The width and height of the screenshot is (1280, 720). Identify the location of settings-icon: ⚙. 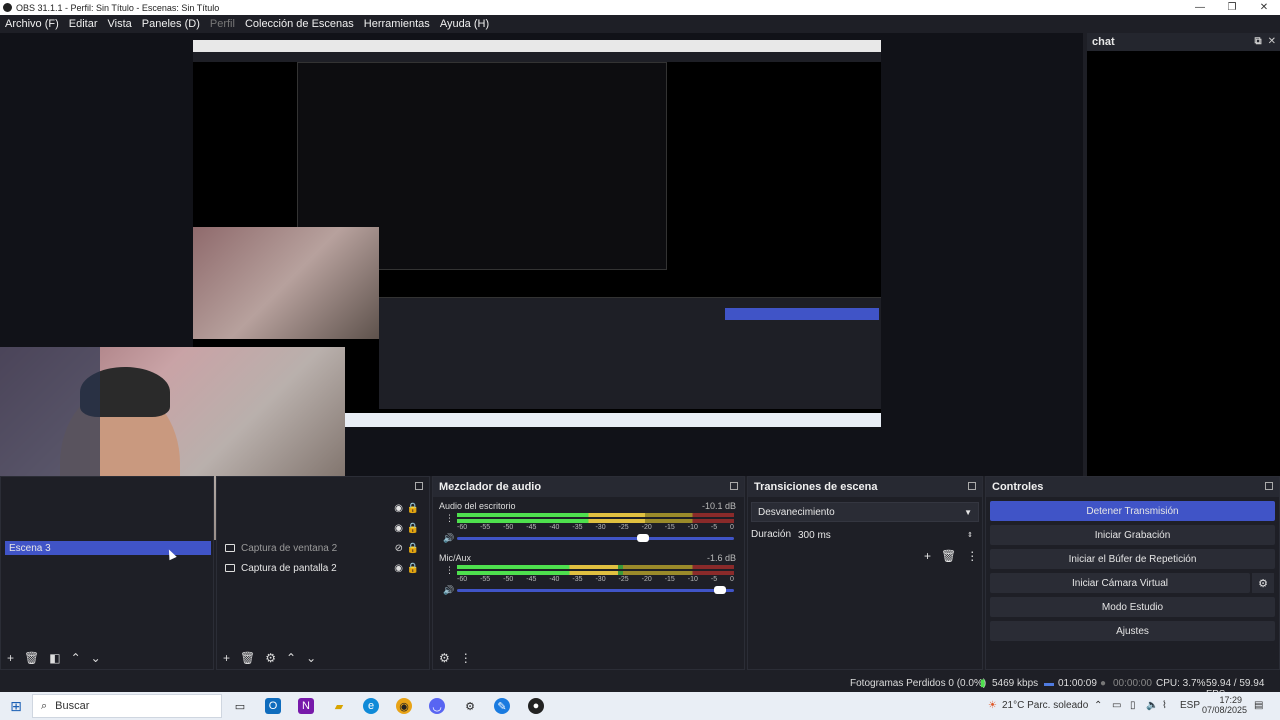
(470, 706).